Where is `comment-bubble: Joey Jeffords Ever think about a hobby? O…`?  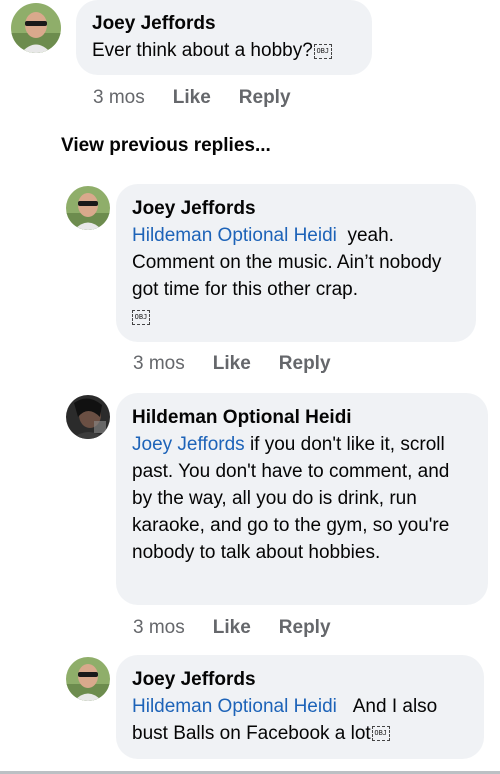 comment-bubble: Joey Jeffords Ever think about a hobby? O… is located at coordinates (224, 37).